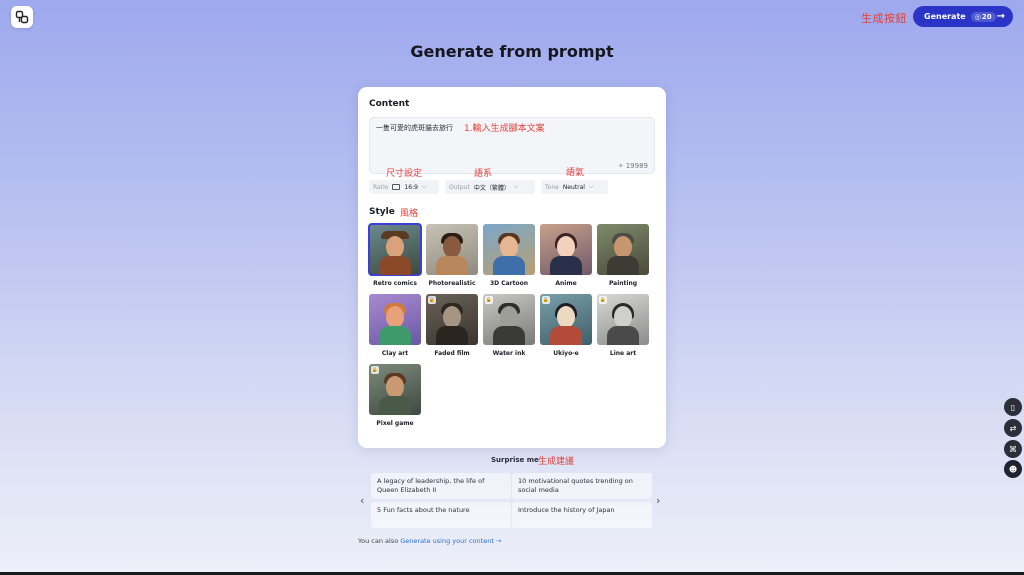 This screenshot has width=1024, height=575. I want to click on ratio-key: Ratio, so click(381, 187).